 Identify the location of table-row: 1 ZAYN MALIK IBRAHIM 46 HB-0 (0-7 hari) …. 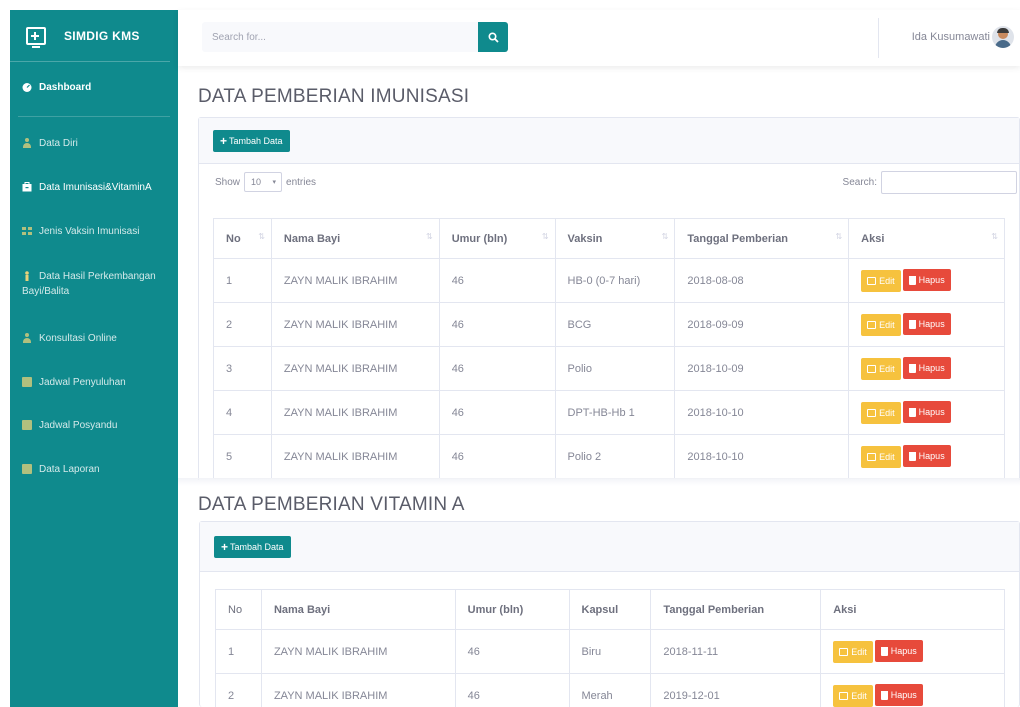
(609, 280).